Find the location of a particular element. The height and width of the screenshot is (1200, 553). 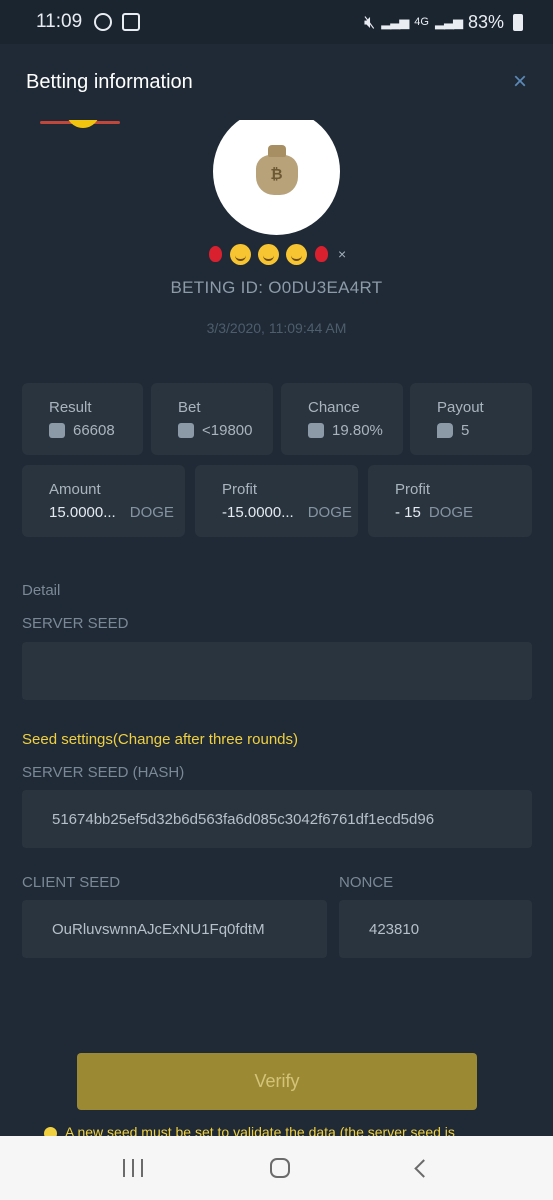

payout-value: 5 is located at coordinates (465, 430).